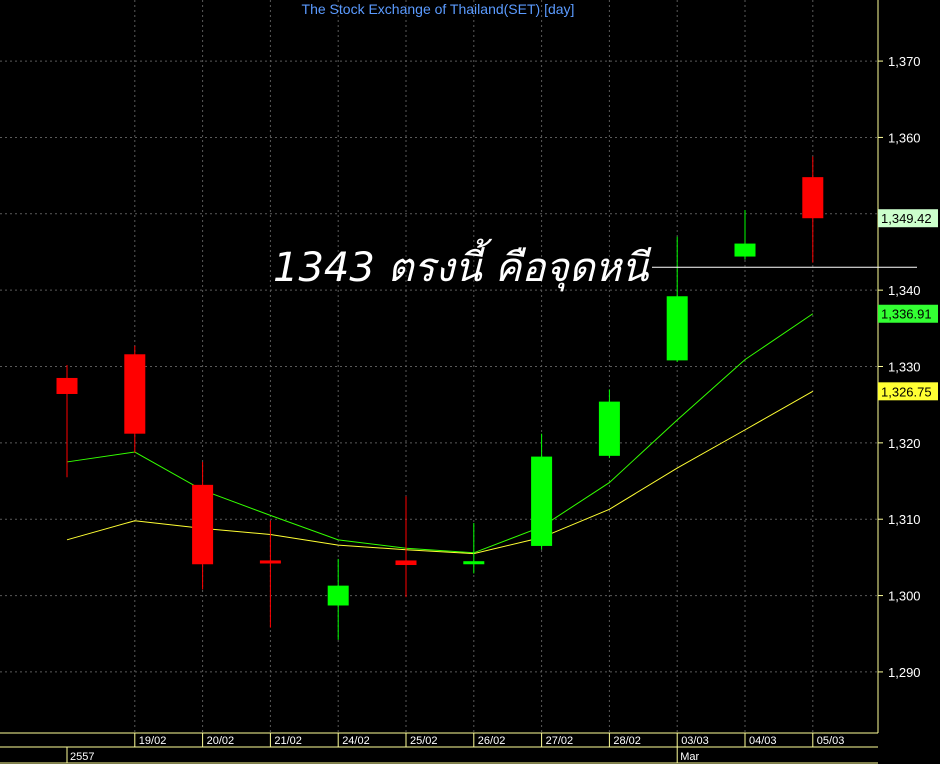 Image resolution: width=940 pixels, height=764 pixels. I want to click on y-tick-label: 1,290, so click(904, 672).